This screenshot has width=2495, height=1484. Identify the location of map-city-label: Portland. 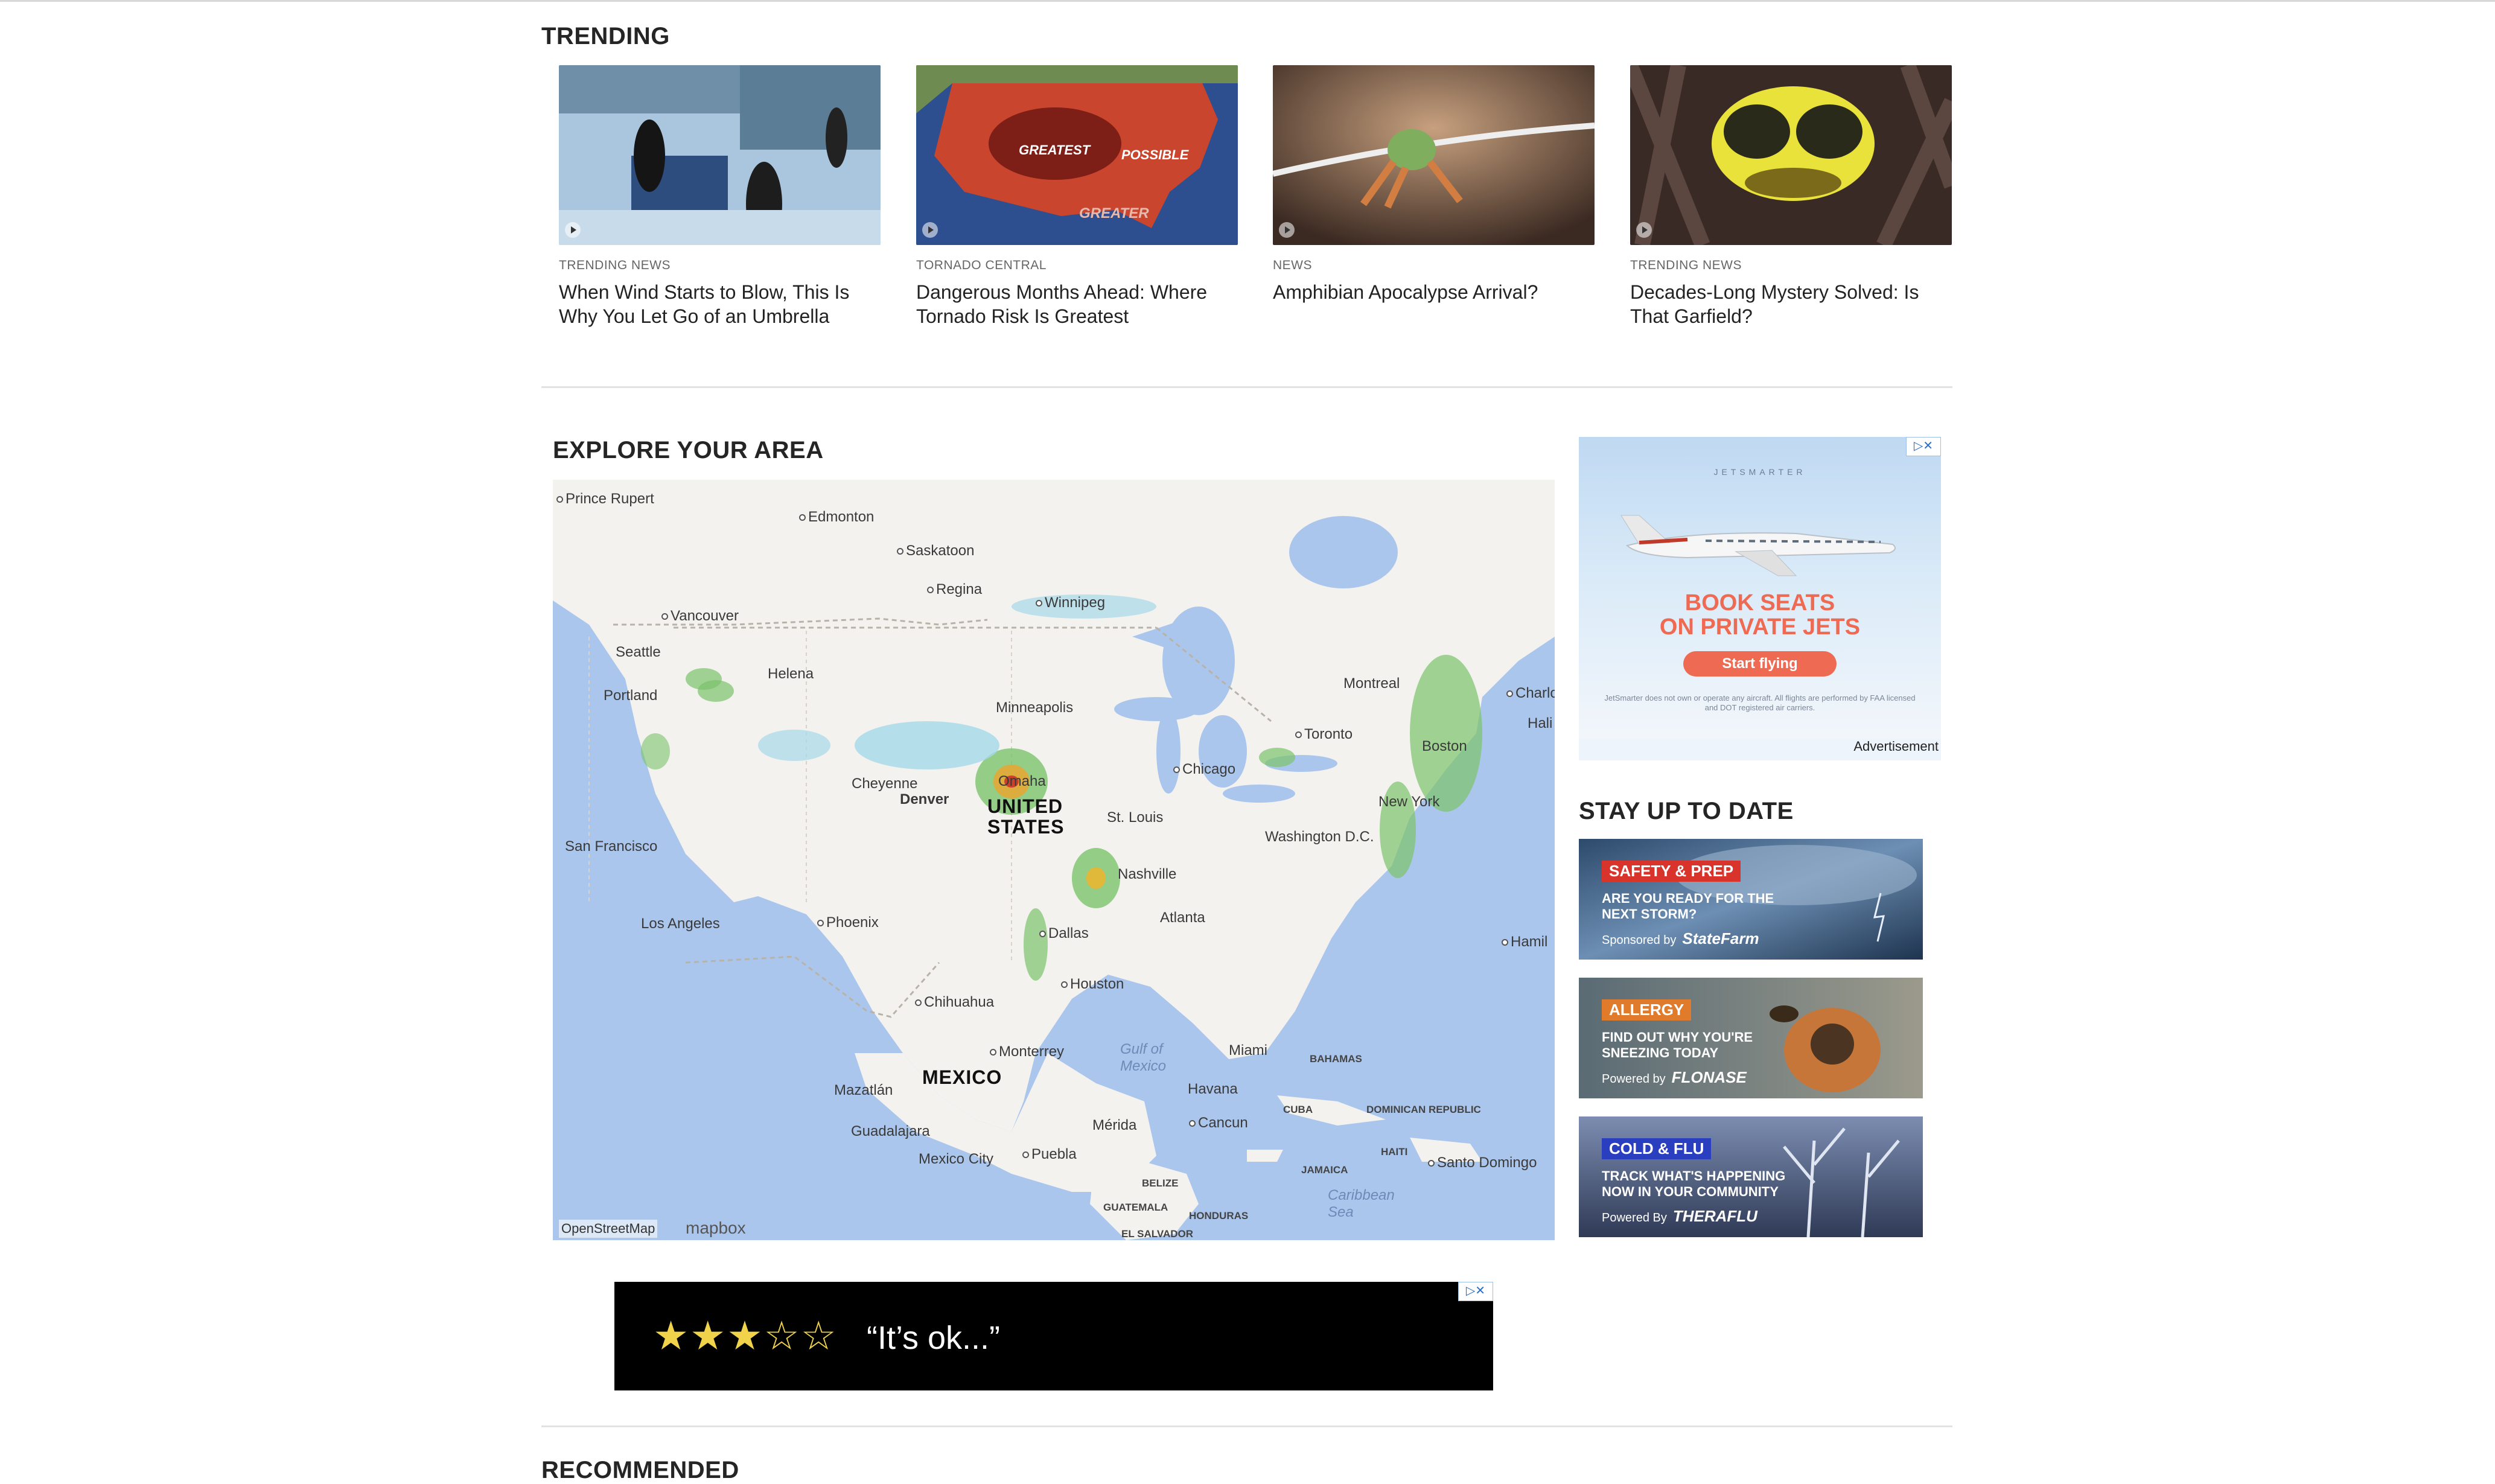
(631, 696).